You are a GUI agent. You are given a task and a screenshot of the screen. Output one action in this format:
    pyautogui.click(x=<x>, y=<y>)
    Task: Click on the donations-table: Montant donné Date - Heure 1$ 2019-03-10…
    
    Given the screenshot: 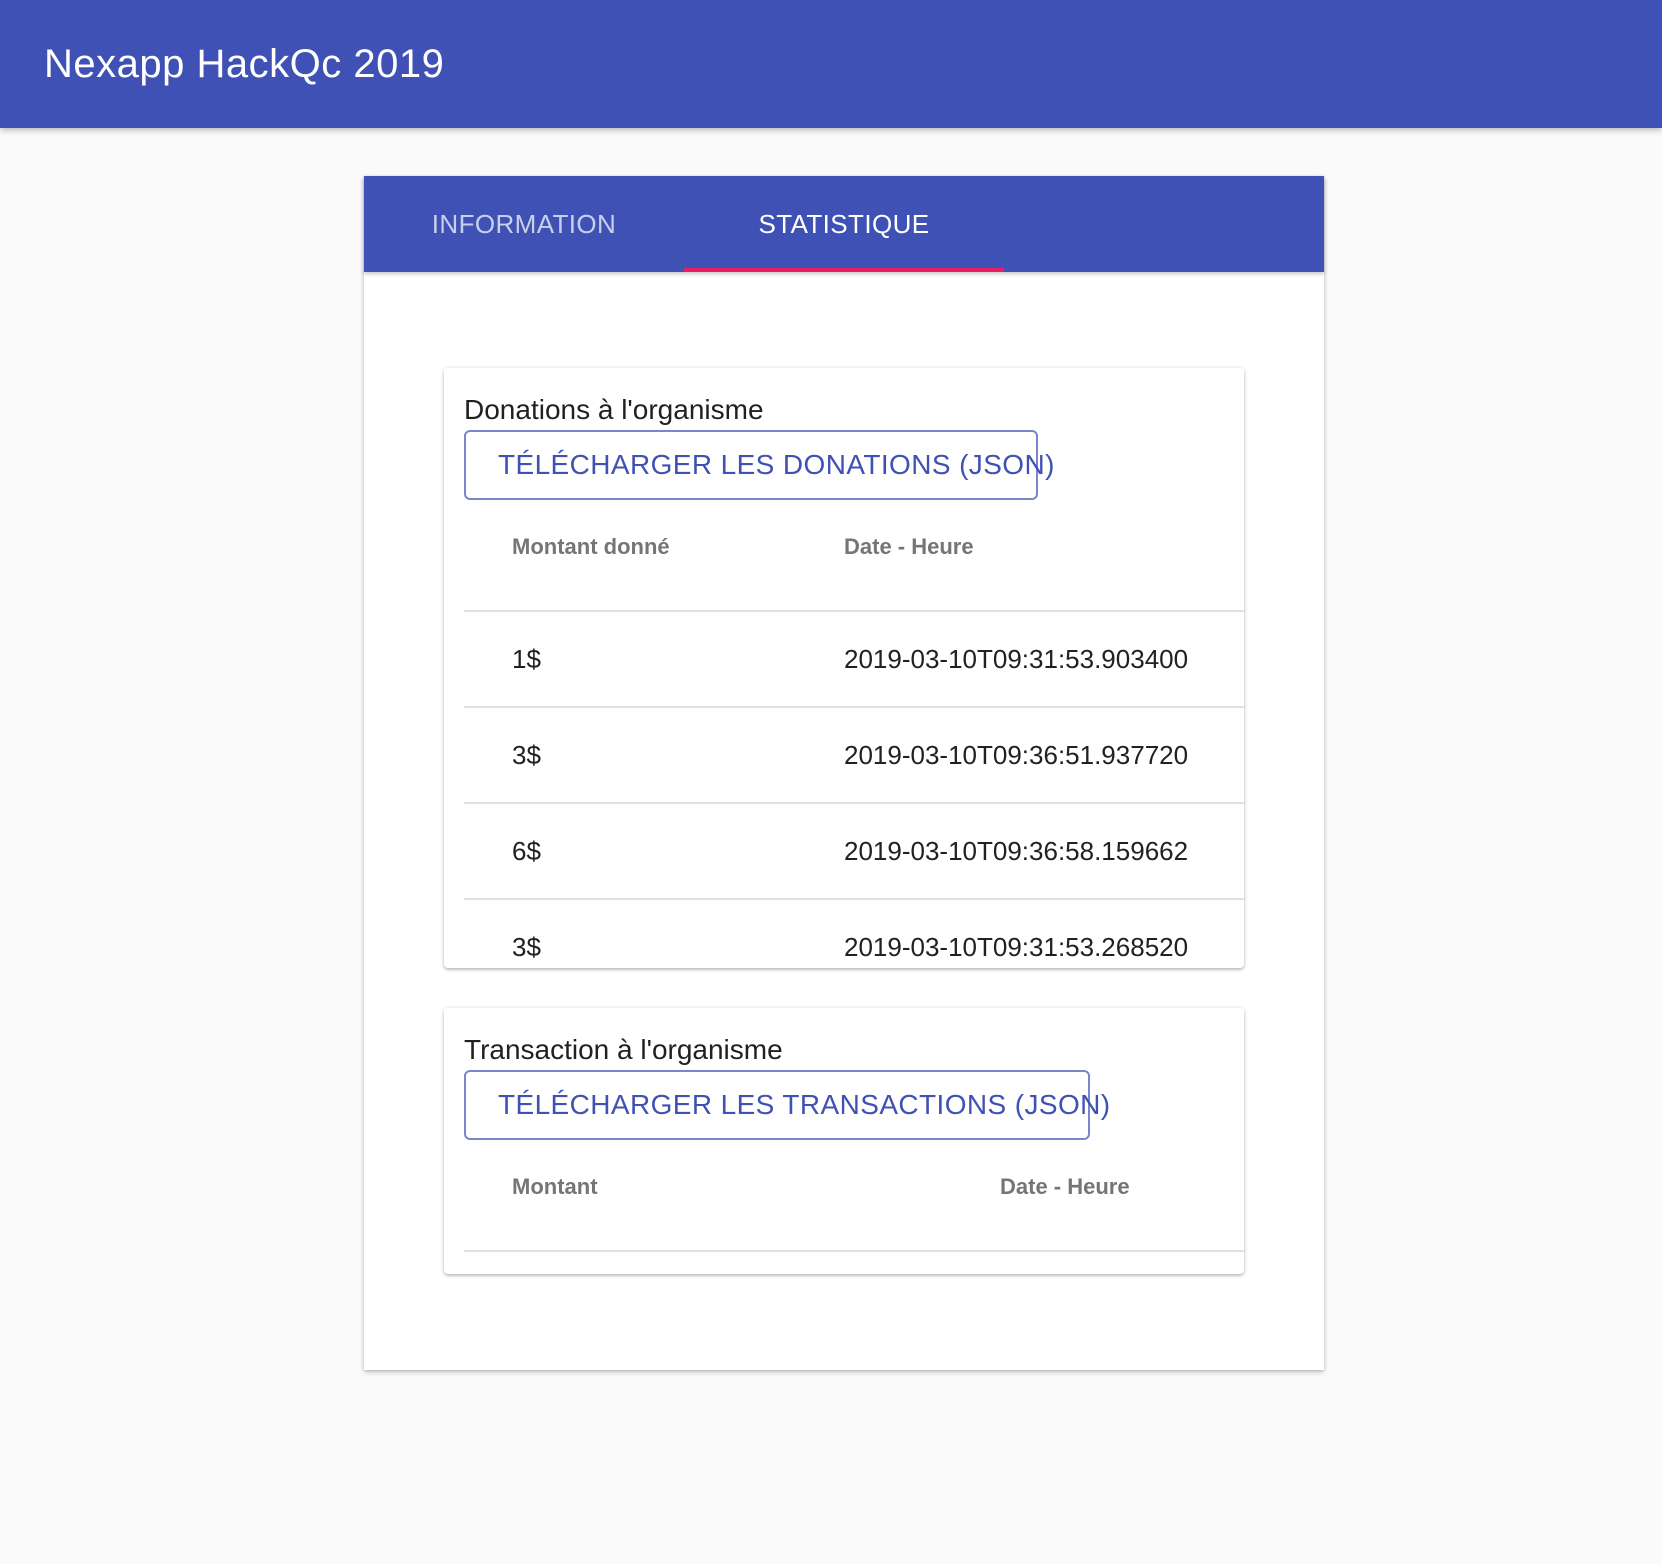 What is the action you would take?
    pyautogui.click(x=854, y=749)
    